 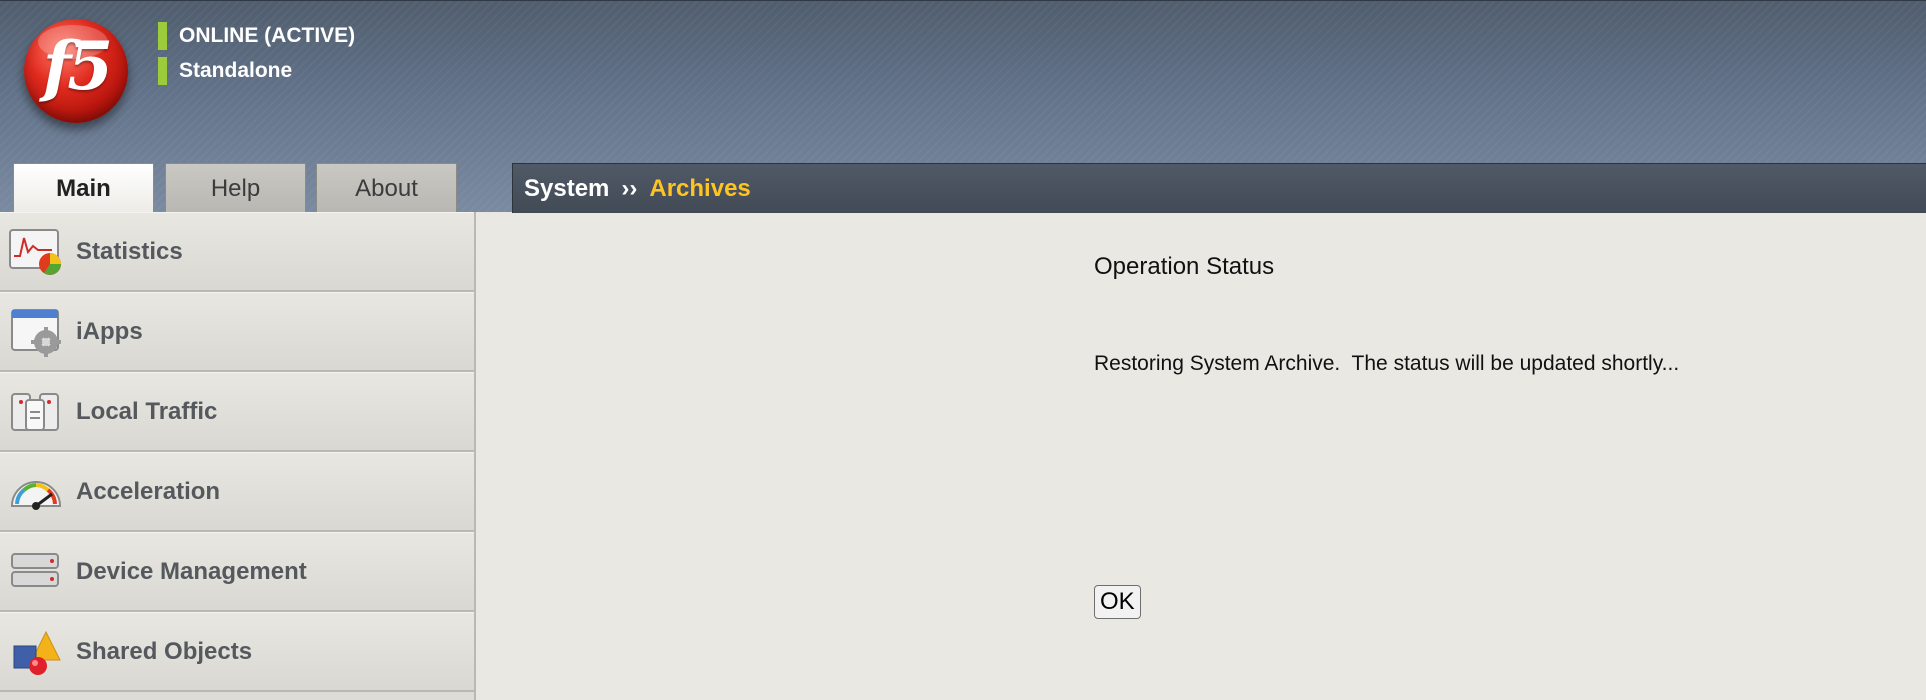 I want to click on sidebar-item-label: Local Traffic, so click(x=147, y=411).